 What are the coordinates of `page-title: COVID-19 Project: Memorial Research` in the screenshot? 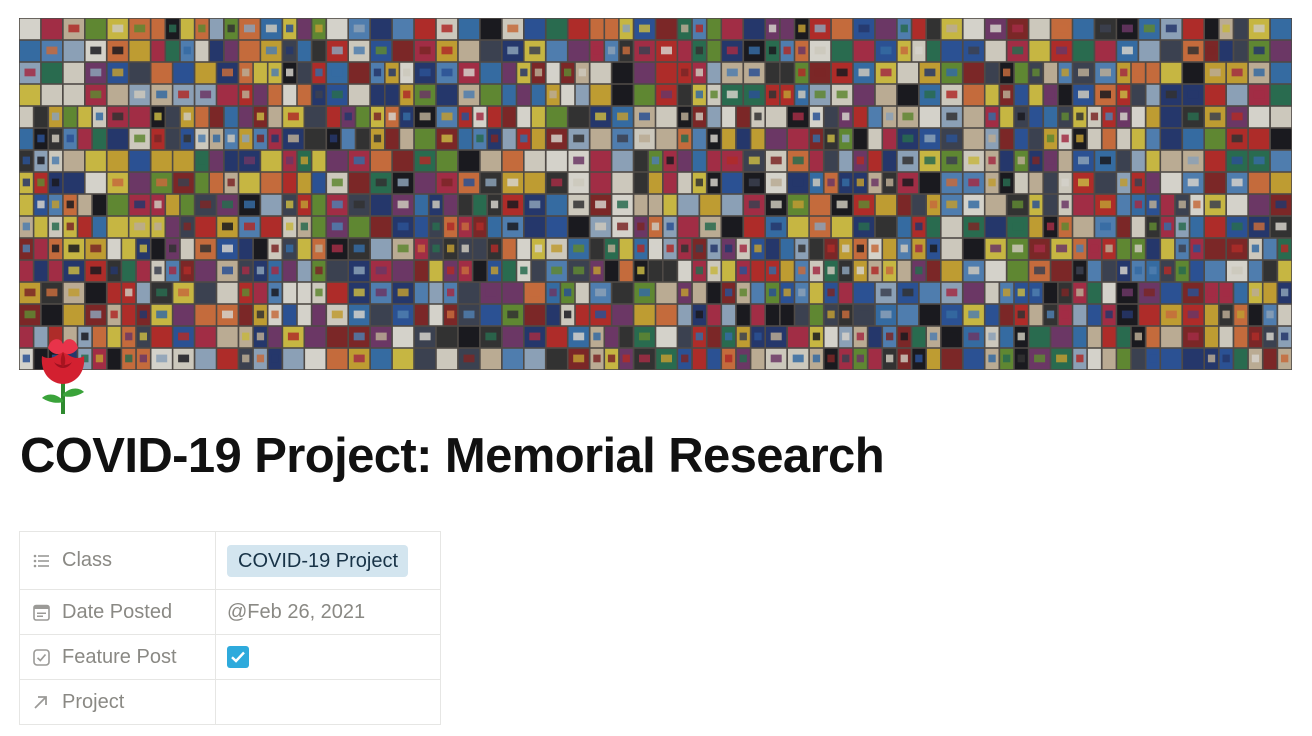 It's located at (452, 456).